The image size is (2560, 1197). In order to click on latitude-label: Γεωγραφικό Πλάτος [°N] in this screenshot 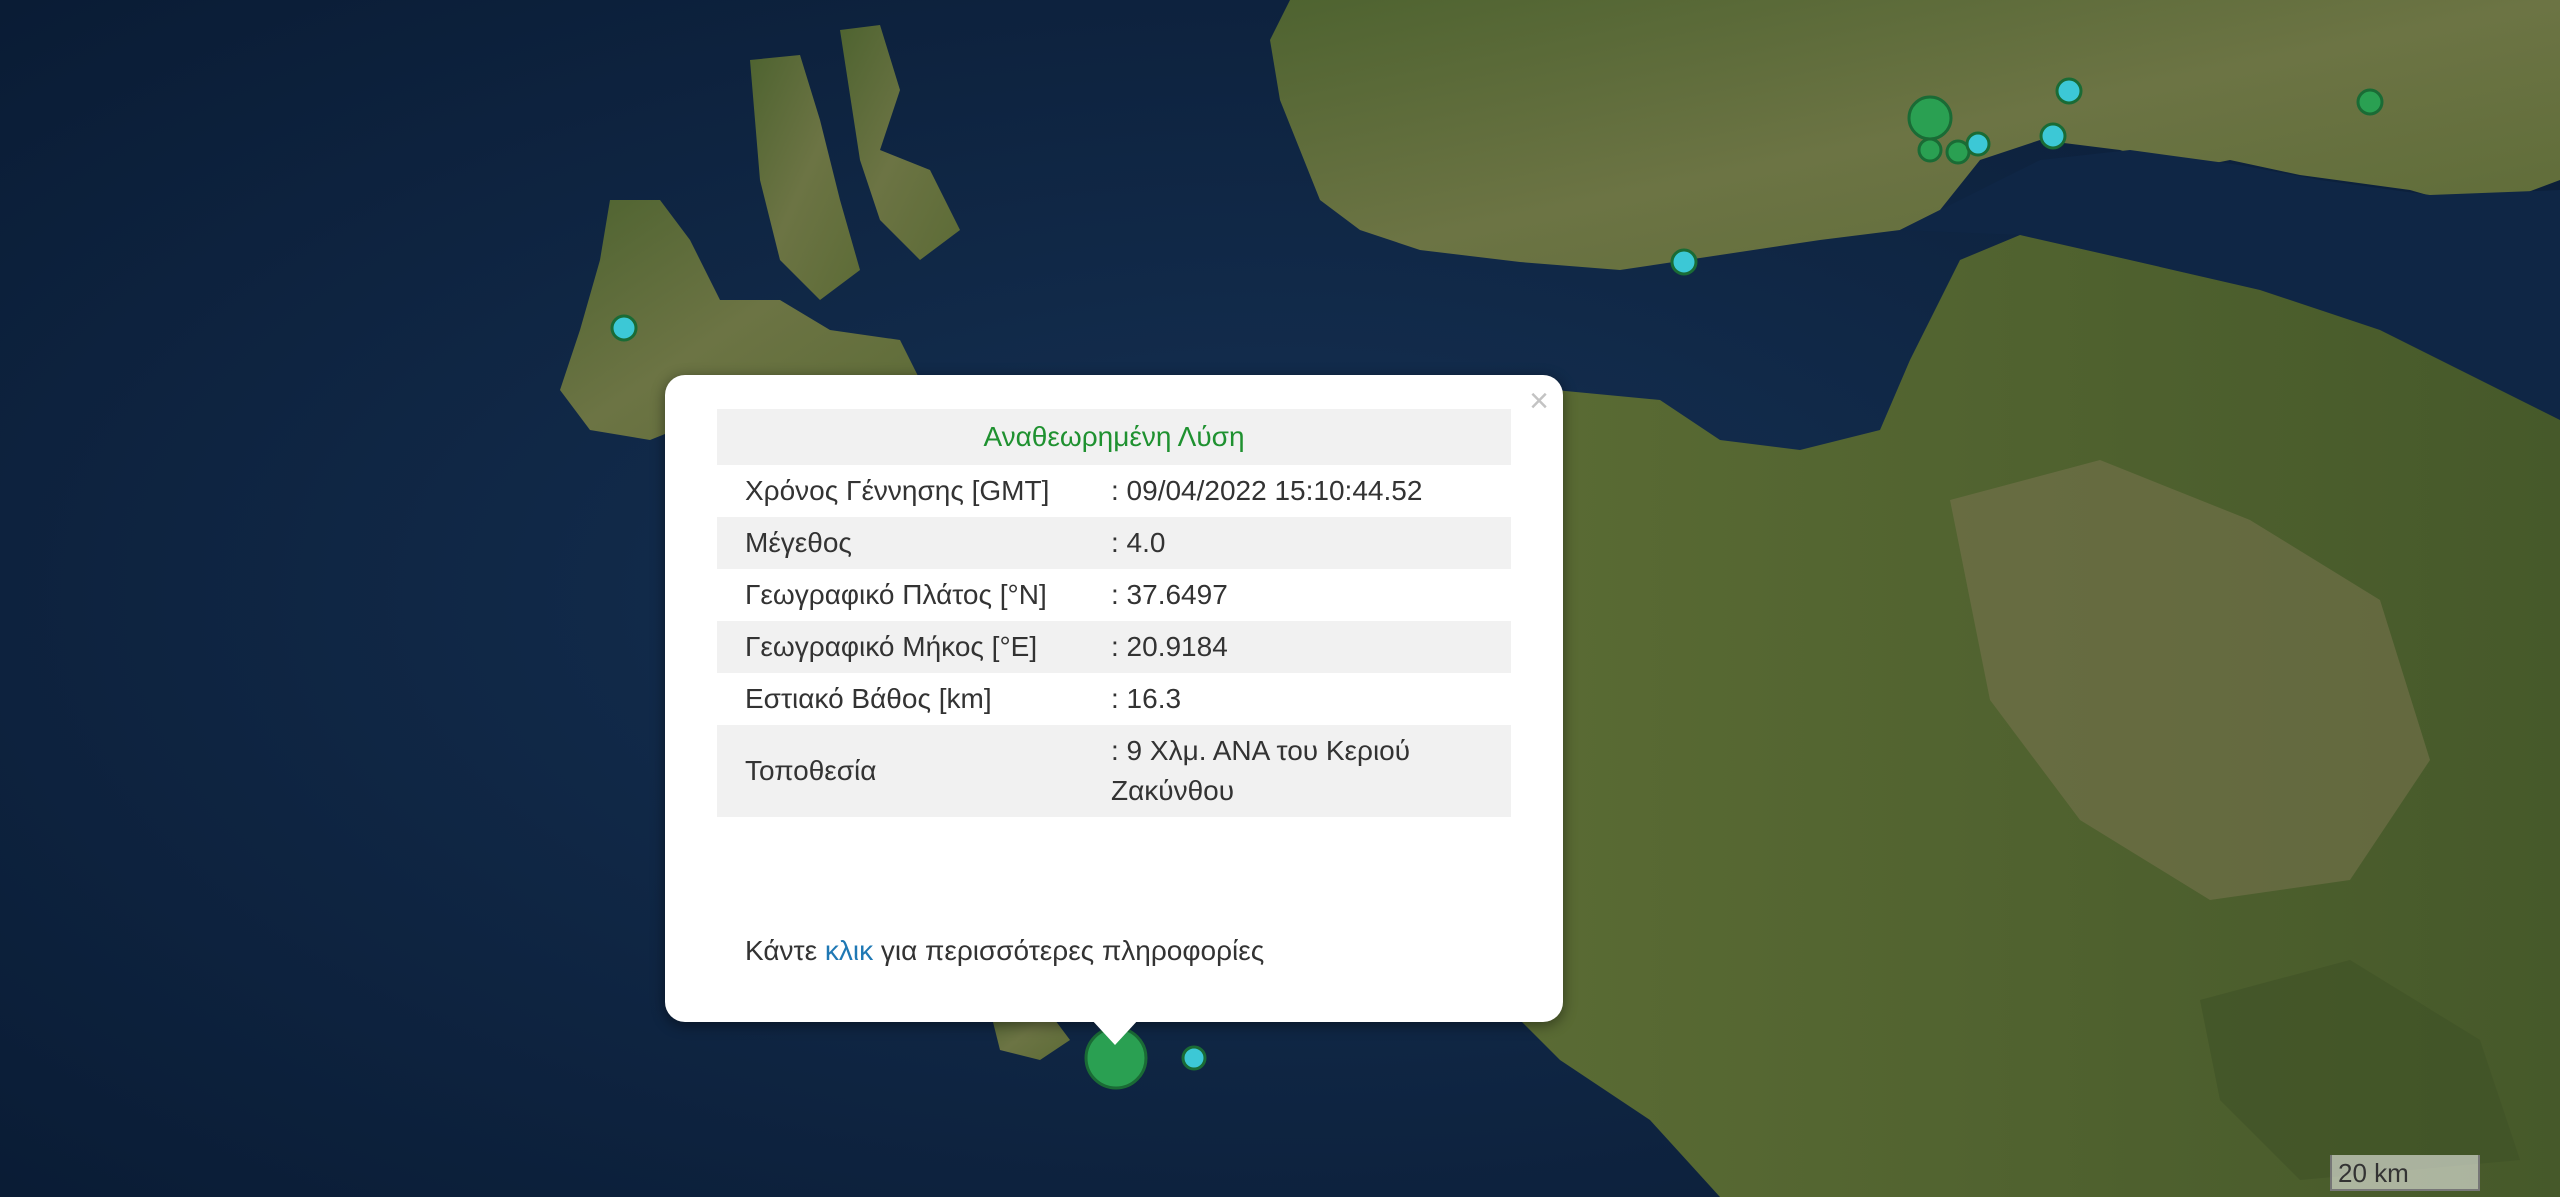, I will do `click(896, 594)`.